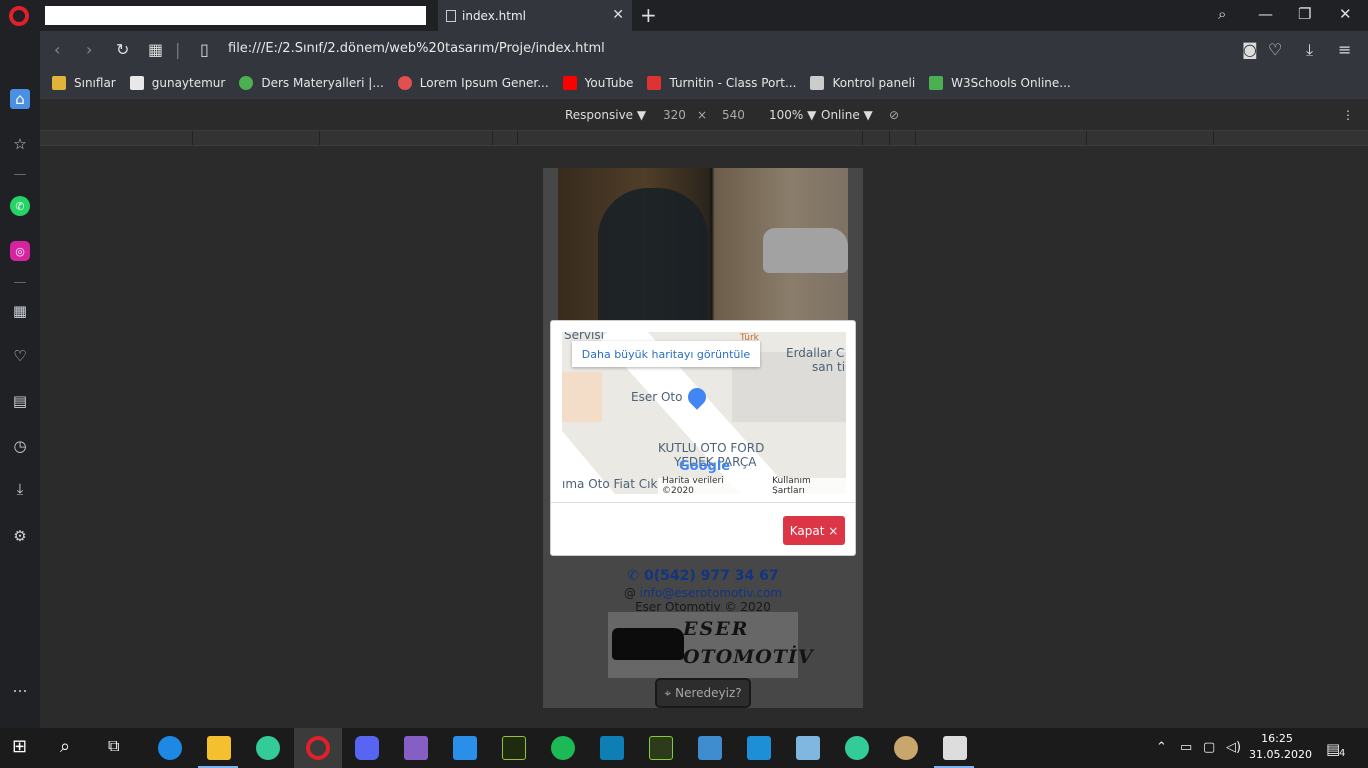 This screenshot has height=768, width=1368. Describe the element at coordinates (704, 138) in the screenshot. I see `media-query-ruler` at that location.